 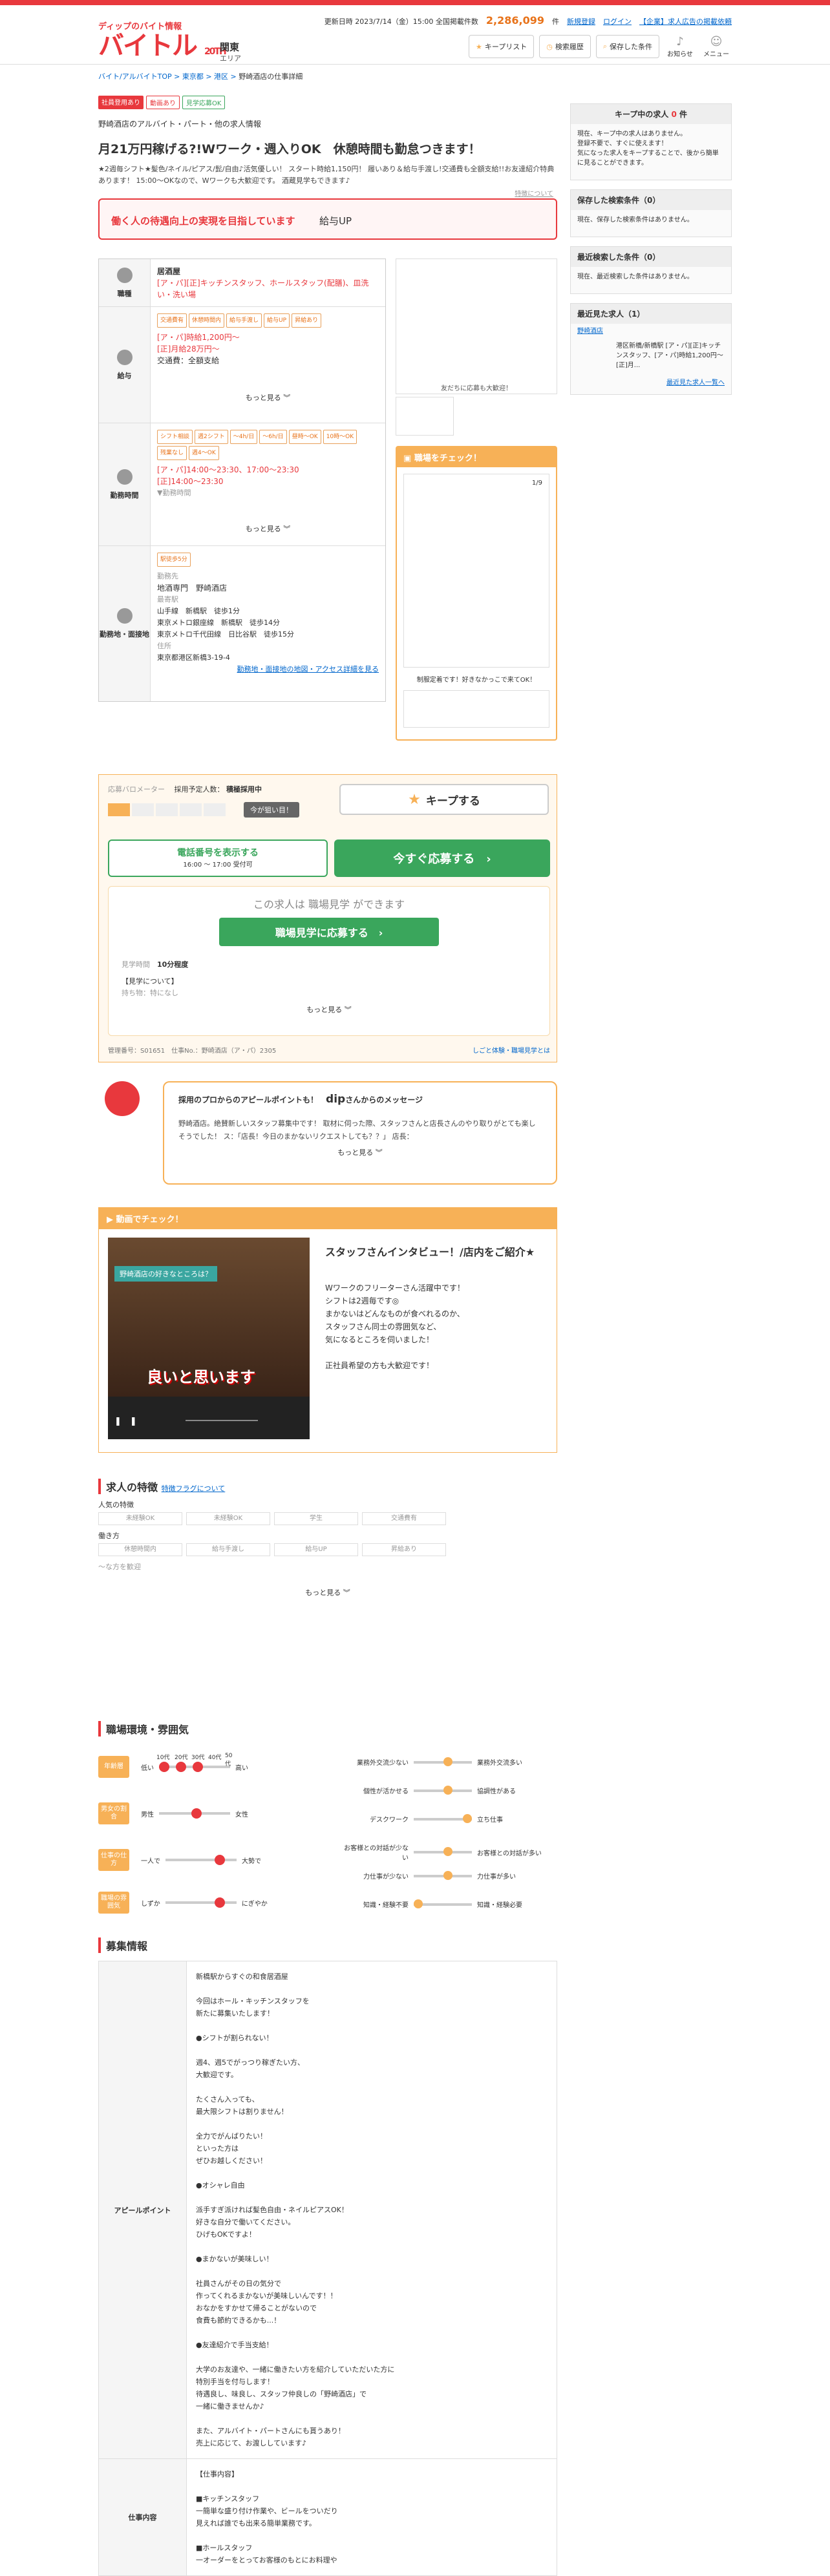 What do you see at coordinates (228, 1549) in the screenshot?
I see `feature-cell: 給与手渡し` at bounding box center [228, 1549].